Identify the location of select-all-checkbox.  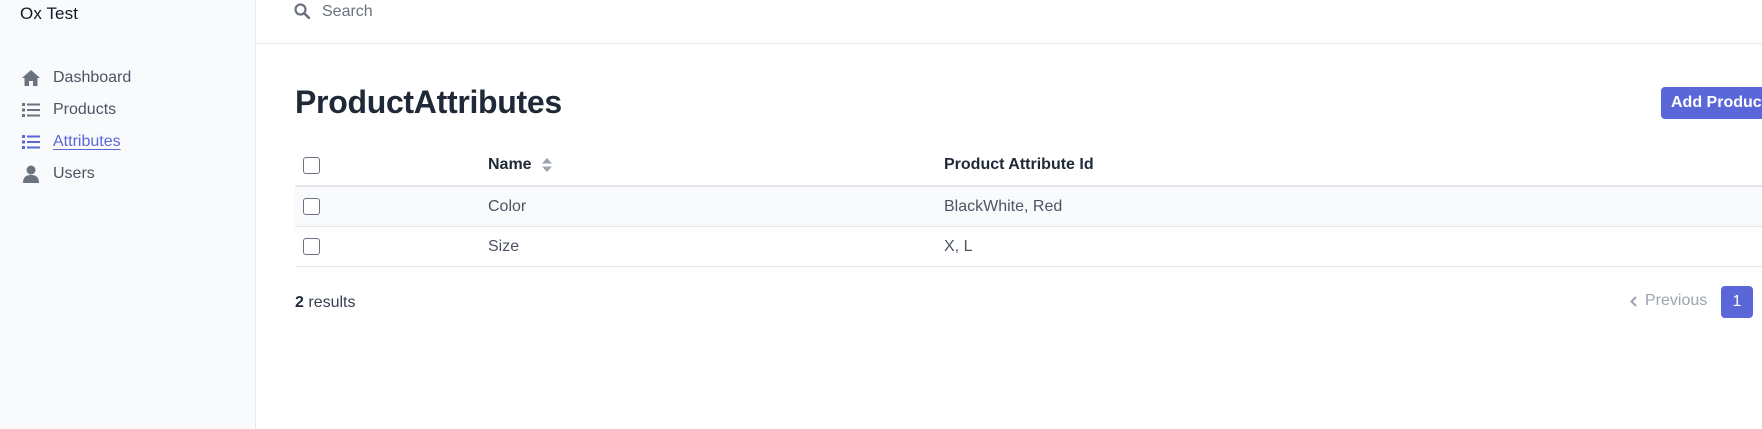
(311, 165).